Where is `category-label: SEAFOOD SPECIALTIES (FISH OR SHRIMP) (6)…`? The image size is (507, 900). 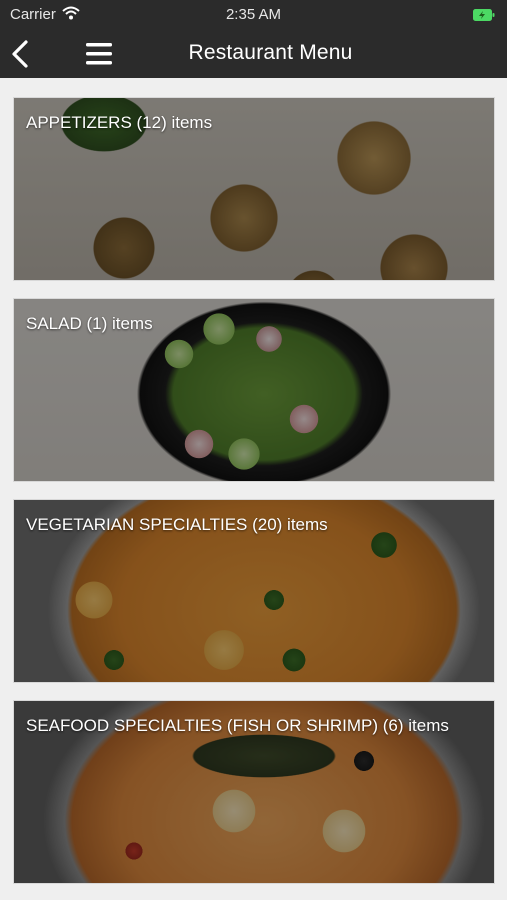 category-label: SEAFOOD SPECIALTIES (FISH OR SHRIMP) (6)… is located at coordinates (237, 725).